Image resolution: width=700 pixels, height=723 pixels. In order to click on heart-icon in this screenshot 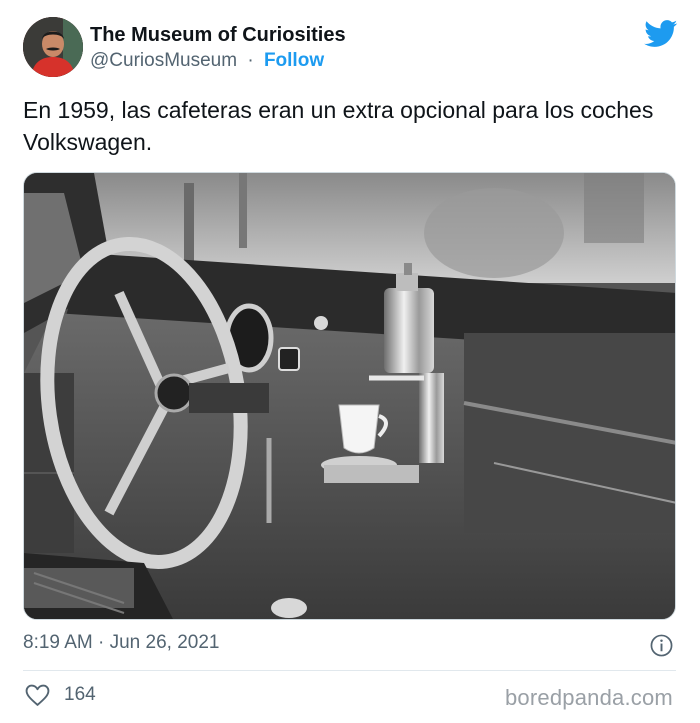, I will do `click(37, 695)`.